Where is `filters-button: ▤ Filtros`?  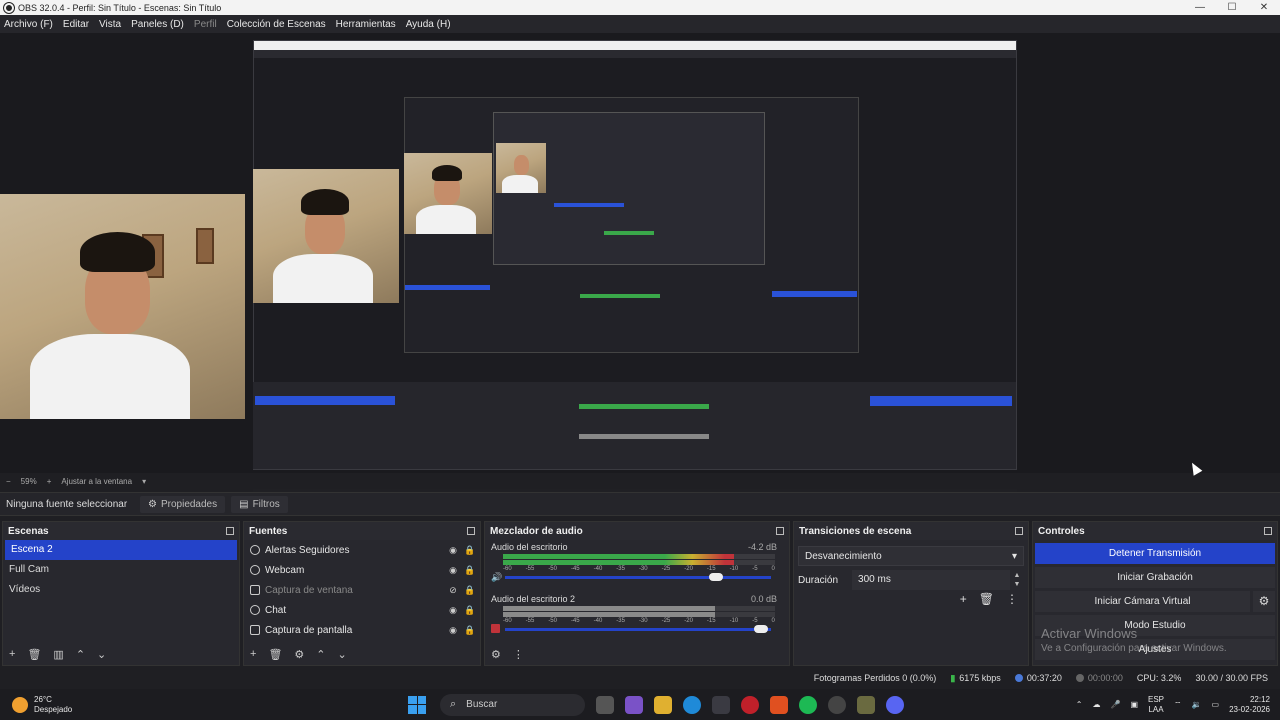
filters-button: ▤ Filtros is located at coordinates (259, 504).